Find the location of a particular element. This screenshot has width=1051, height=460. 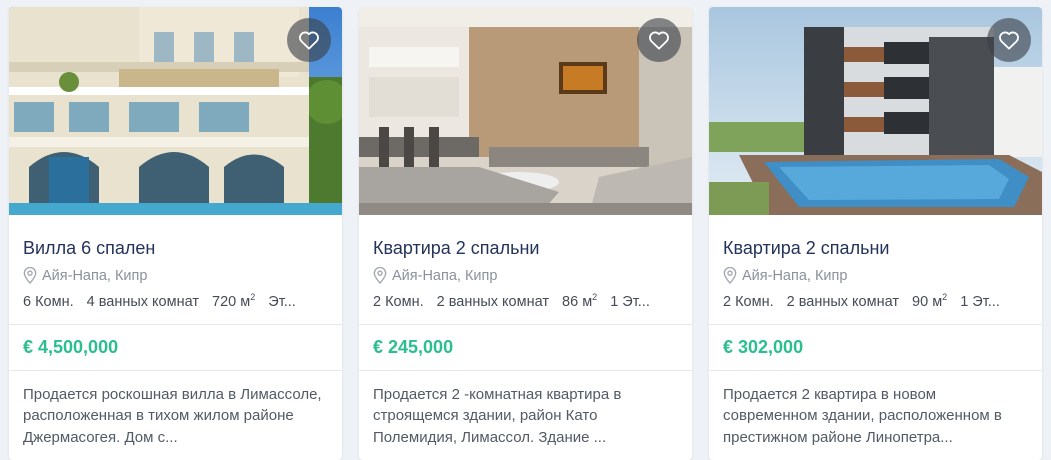

area-value: 86 м is located at coordinates (577, 301).